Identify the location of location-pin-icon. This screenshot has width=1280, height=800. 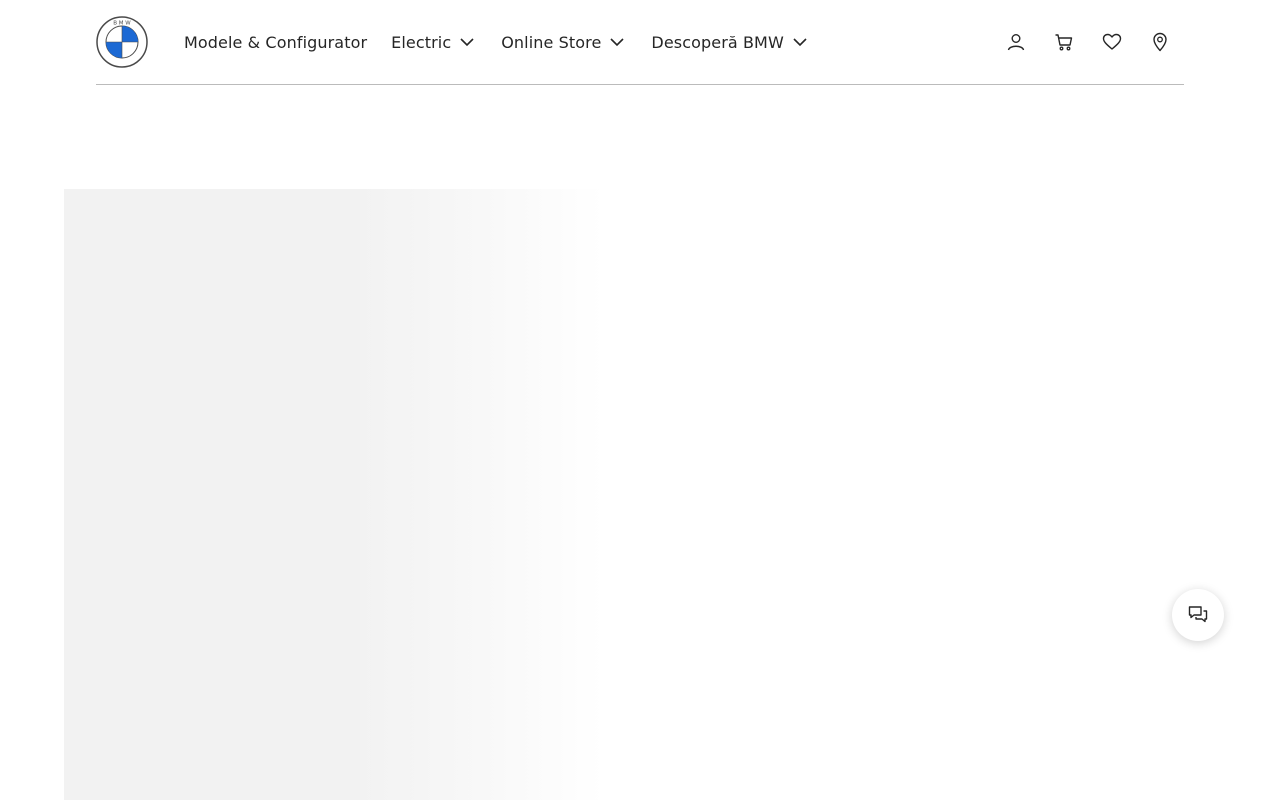
(1160, 42).